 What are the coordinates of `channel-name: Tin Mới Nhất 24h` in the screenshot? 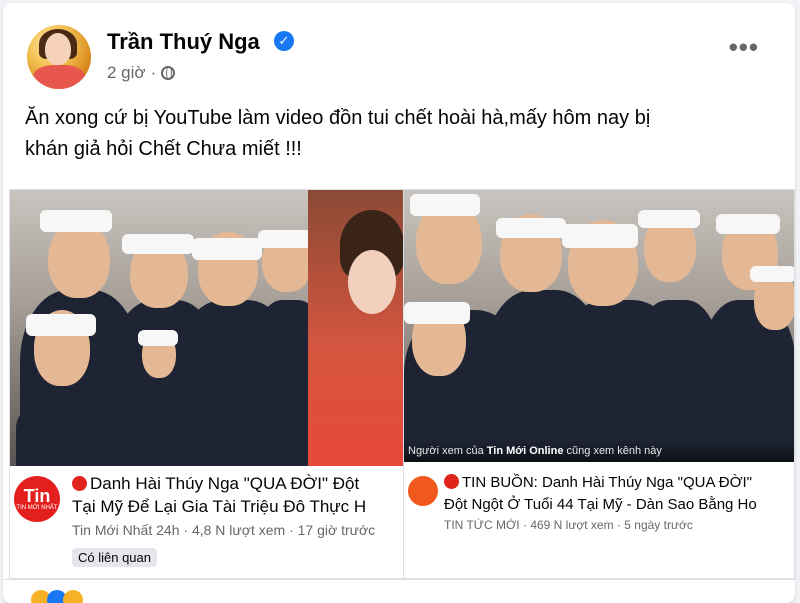 It's located at (125, 530).